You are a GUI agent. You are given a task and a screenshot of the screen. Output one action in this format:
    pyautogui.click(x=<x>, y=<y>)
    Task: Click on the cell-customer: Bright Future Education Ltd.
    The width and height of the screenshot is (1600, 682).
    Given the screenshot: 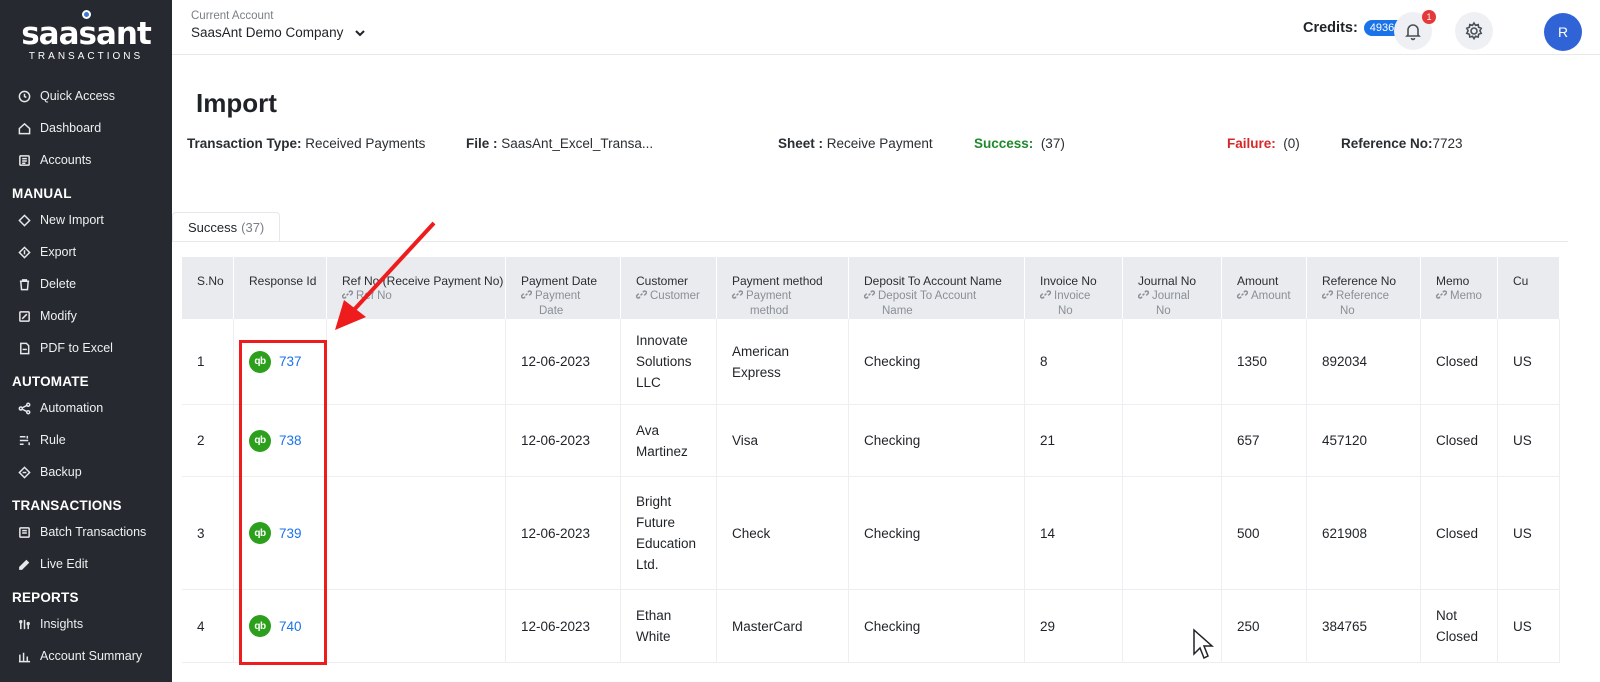 What is the action you would take?
    pyautogui.click(x=669, y=533)
    